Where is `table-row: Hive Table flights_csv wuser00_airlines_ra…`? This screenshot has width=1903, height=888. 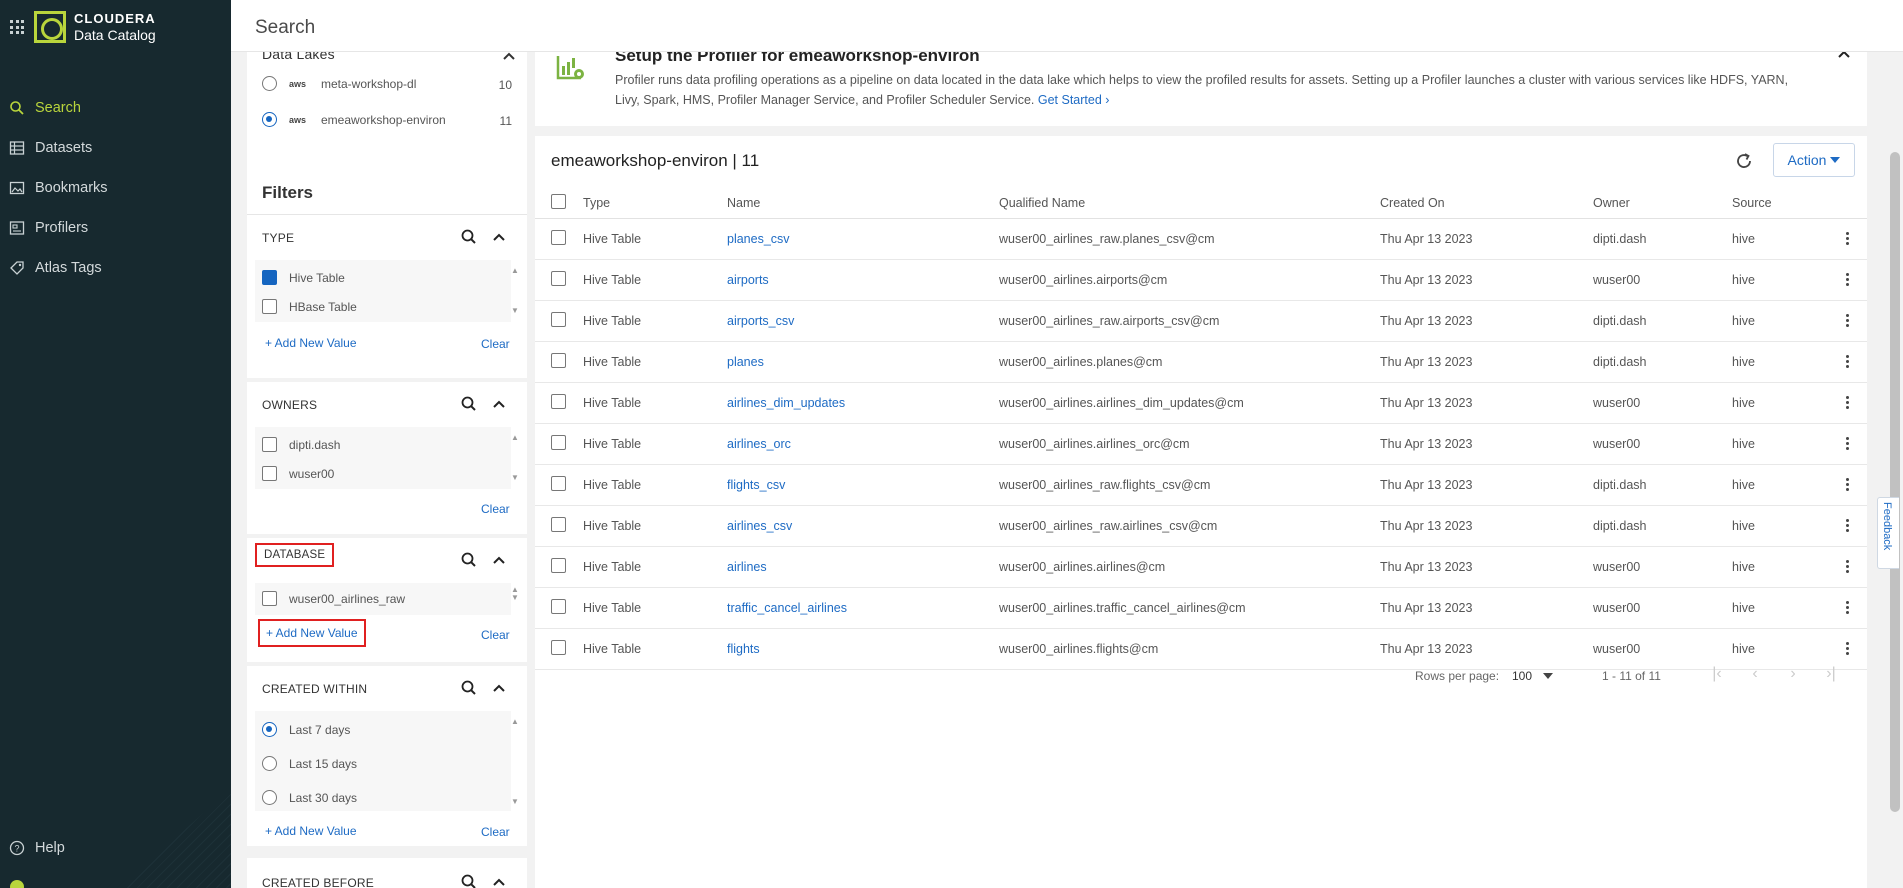
table-row: Hive Table flights_csv wuser00_airlines_ra… is located at coordinates (1201, 485).